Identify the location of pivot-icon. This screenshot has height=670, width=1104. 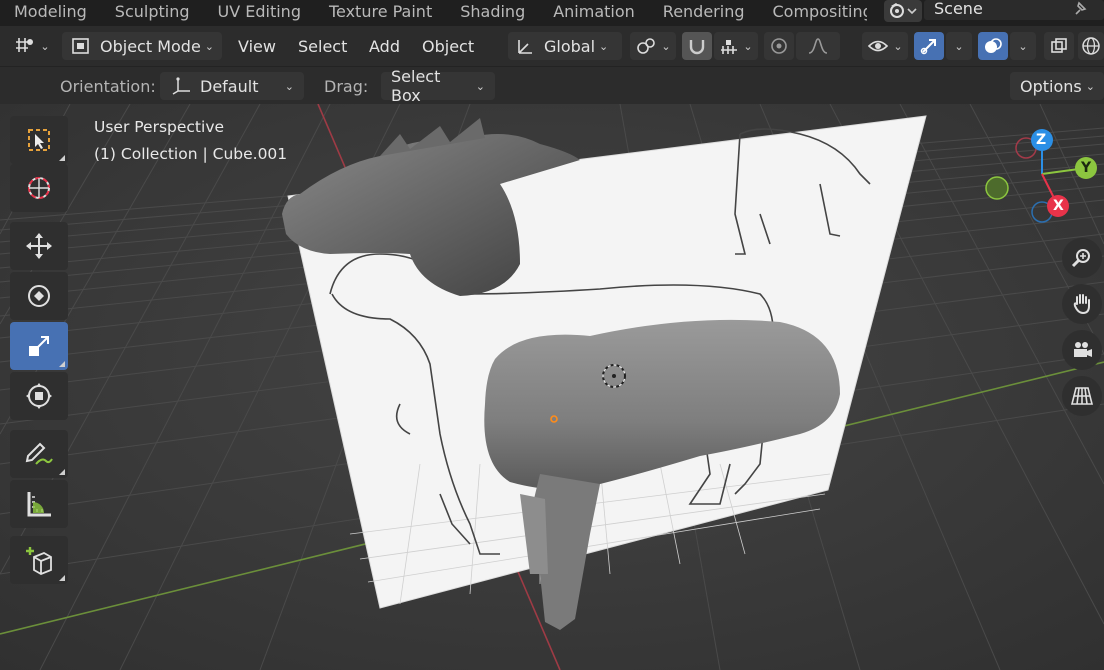
(646, 46).